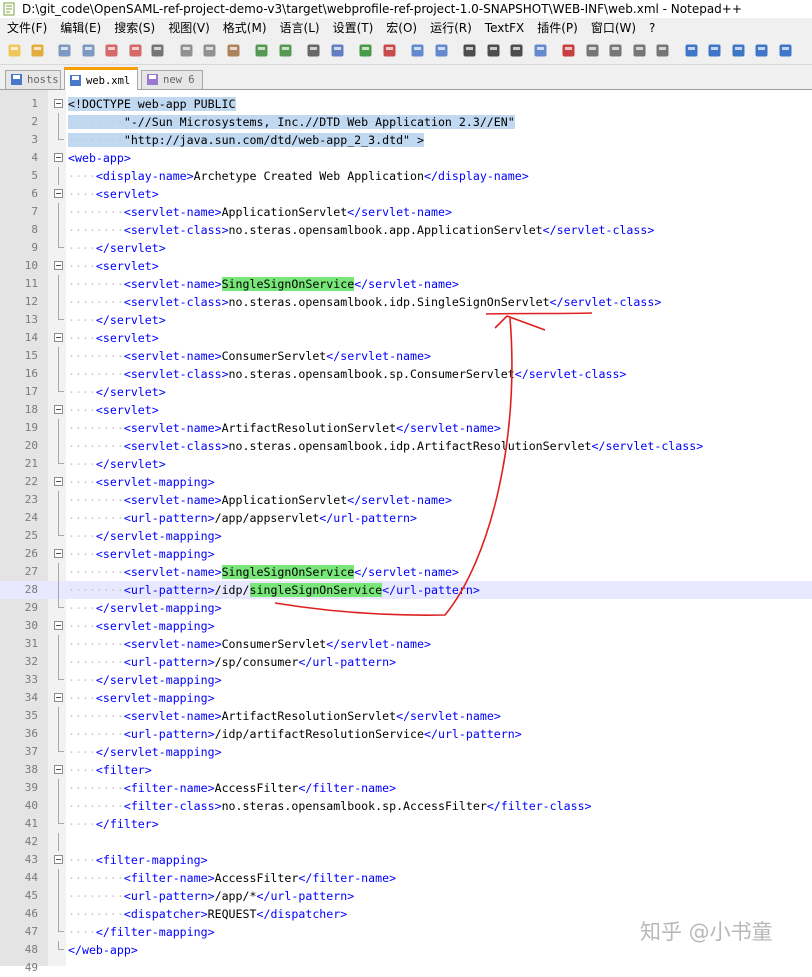 The height and width of the screenshot is (977, 812). Describe the element at coordinates (406, 338) in the screenshot. I see `code-line: 14 ····<servlet>` at that location.